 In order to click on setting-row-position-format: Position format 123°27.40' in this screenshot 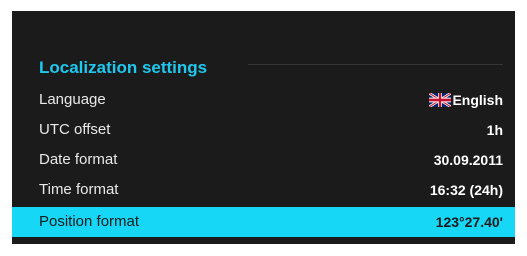, I will do `click(263, 222)`.